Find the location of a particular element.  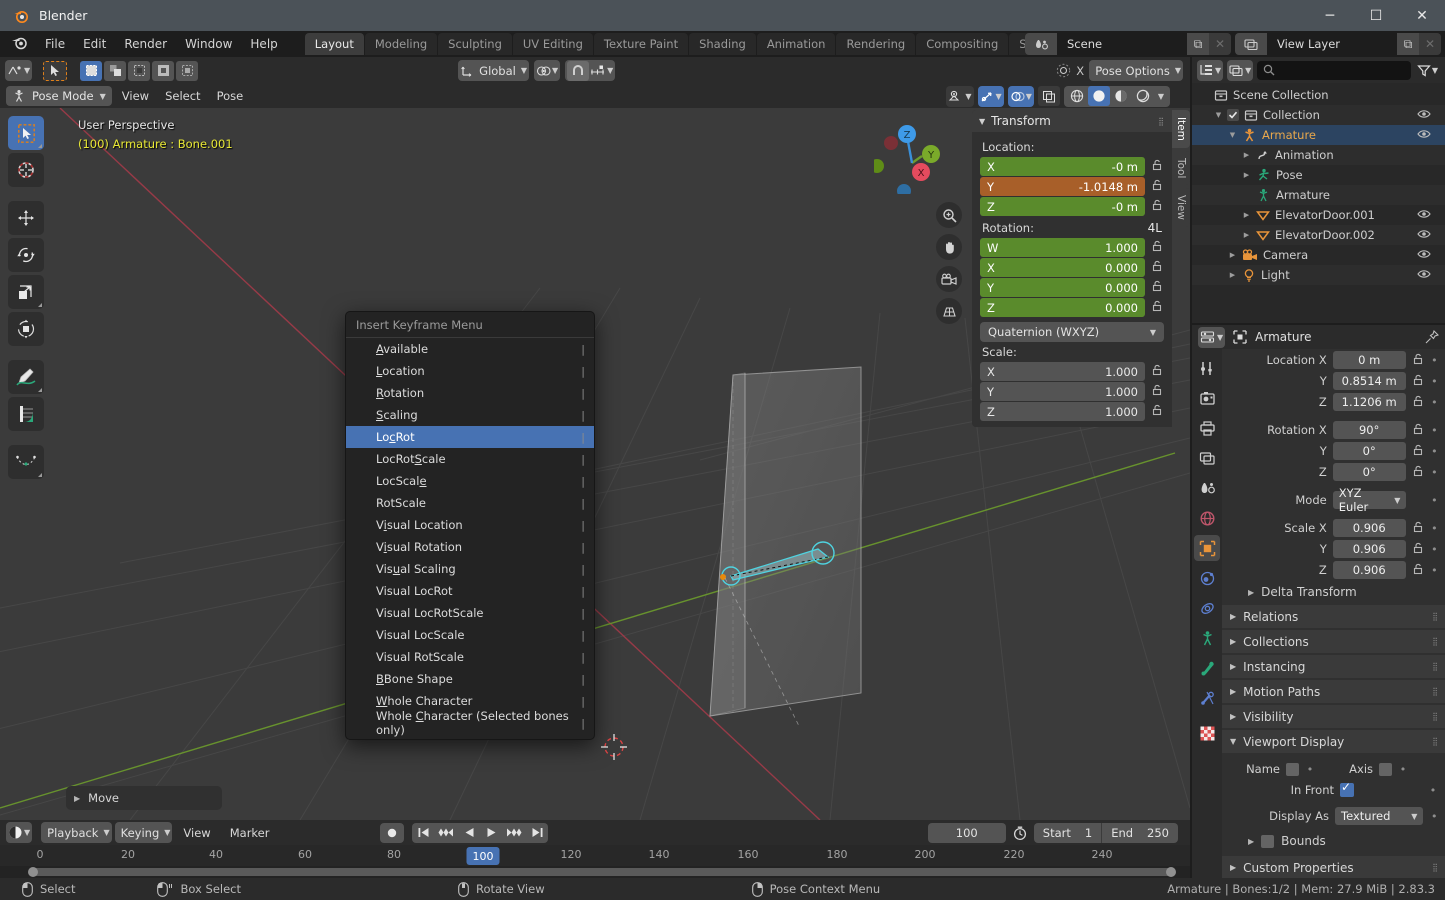

outliner-editor-type-selector: ▼ is located at coordinates (1210, 70).